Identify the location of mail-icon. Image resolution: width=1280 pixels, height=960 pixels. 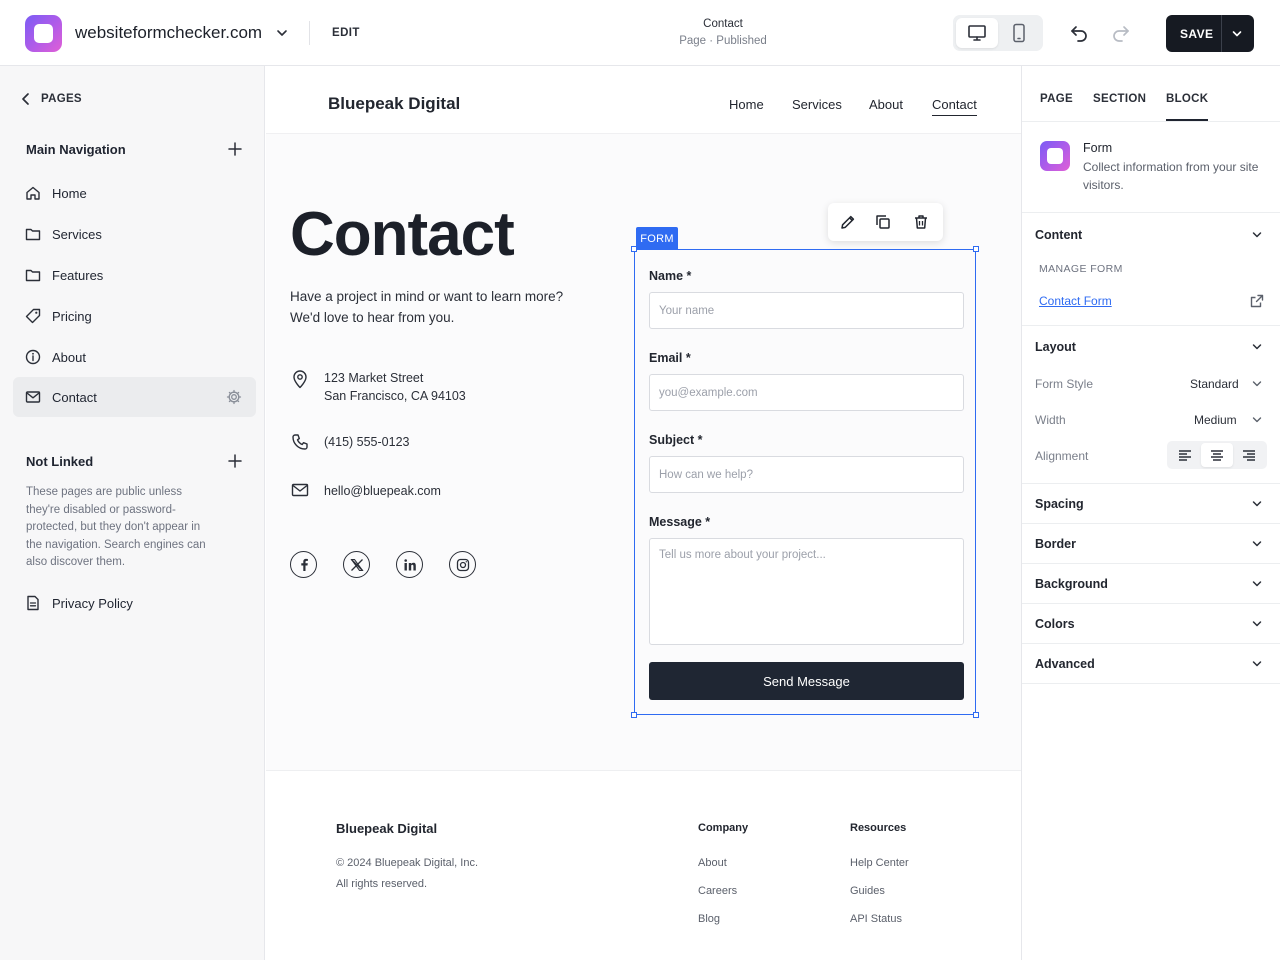
(300, 490).